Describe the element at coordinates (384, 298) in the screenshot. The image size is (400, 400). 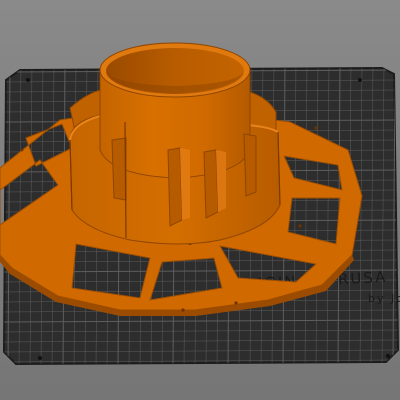
I see `bed-logo-line-2: by Jo` at that location.